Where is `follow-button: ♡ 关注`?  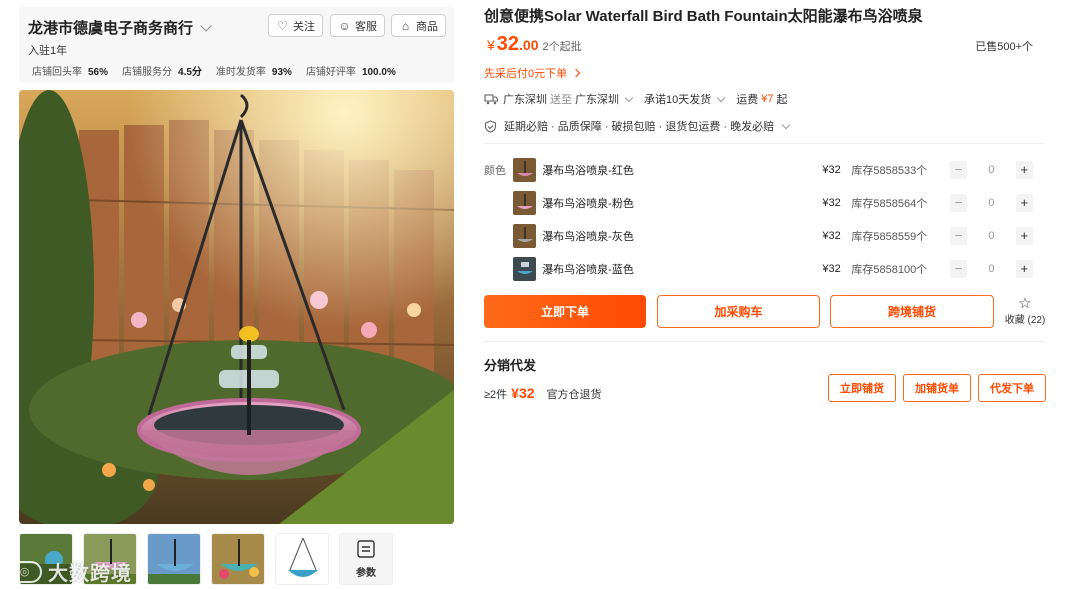 follow-button: ♡ 关注 is located at coordinates (295, 25).